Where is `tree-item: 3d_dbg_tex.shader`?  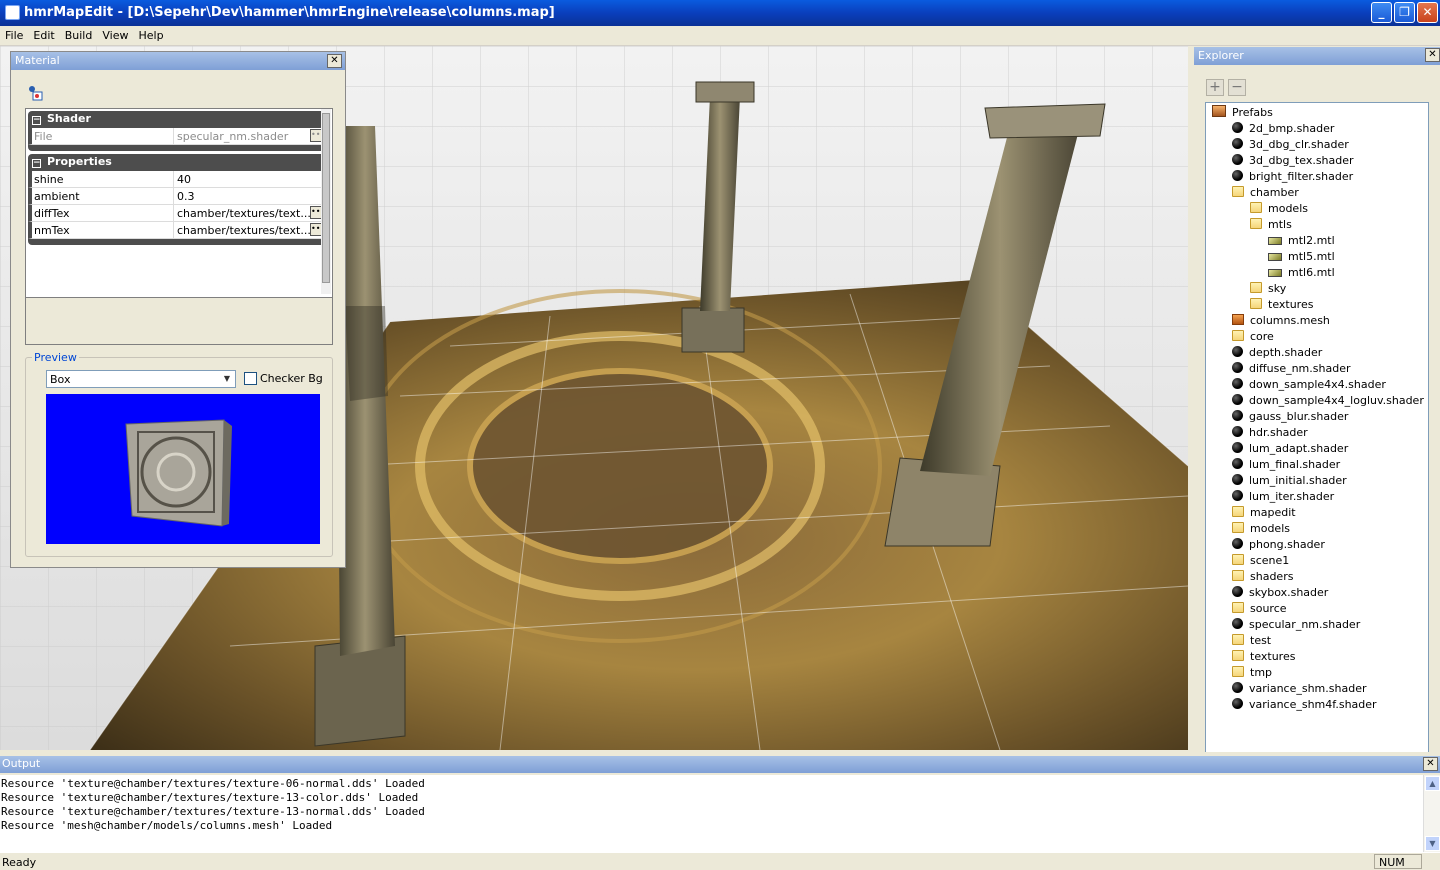 tree-item: 3d_dbg_tex.shader is located at coordinates (1293, 161).